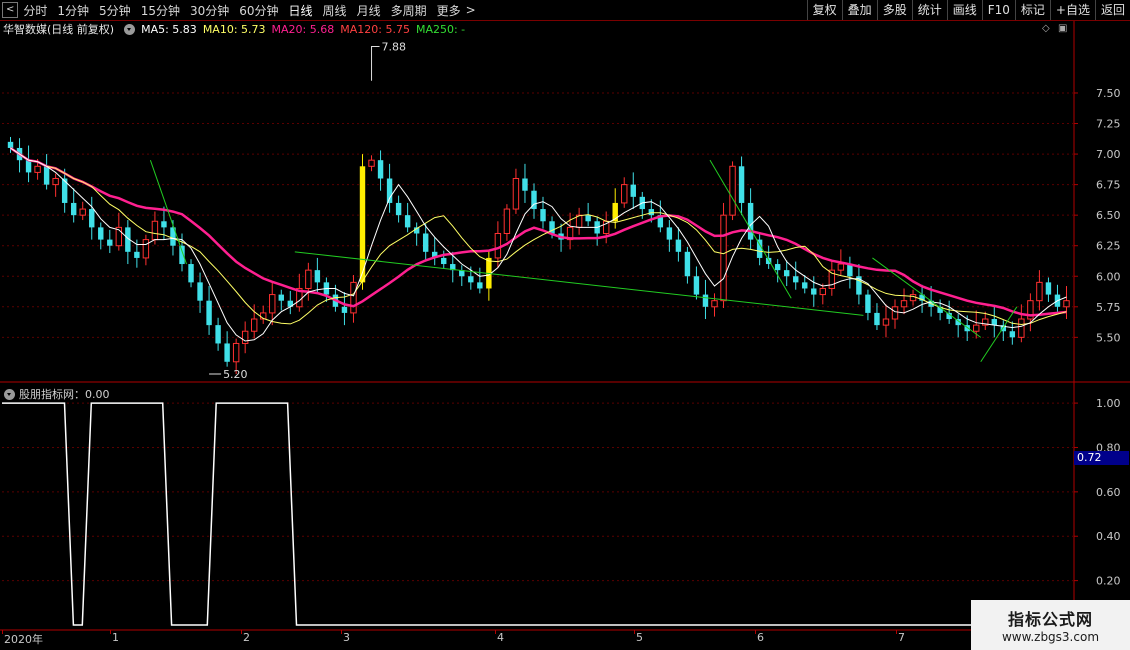 The image size is (1130, 650). Describe the element at coordinates (1108, 307) in the screenshot. I see `price-tick-label: 5.75` at that location.